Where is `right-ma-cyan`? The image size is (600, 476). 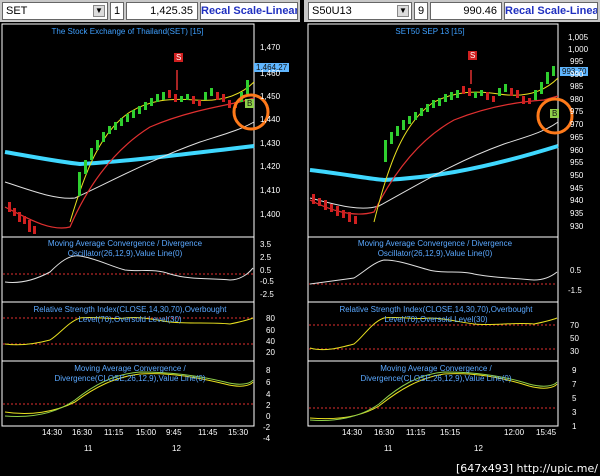 right-ma-cyan is located at coordinates (434, 163).